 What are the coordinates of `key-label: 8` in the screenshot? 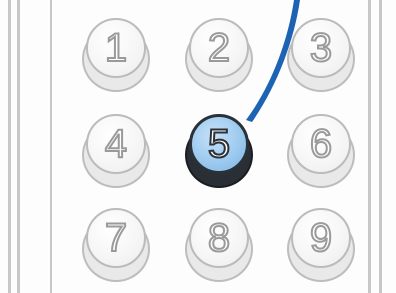 It's located at (219, 238).